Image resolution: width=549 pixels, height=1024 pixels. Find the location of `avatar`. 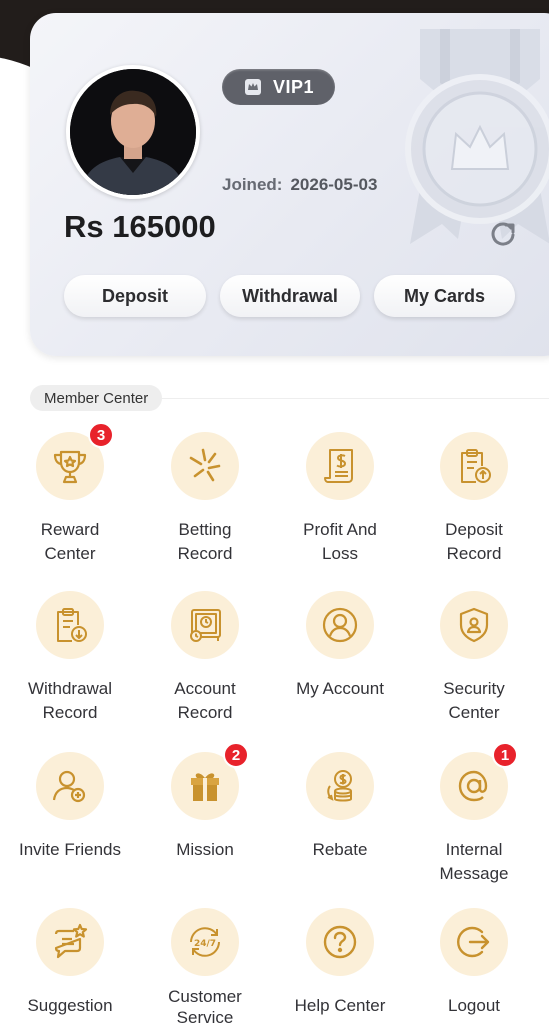

avatar is located at coordinates (133, 132).